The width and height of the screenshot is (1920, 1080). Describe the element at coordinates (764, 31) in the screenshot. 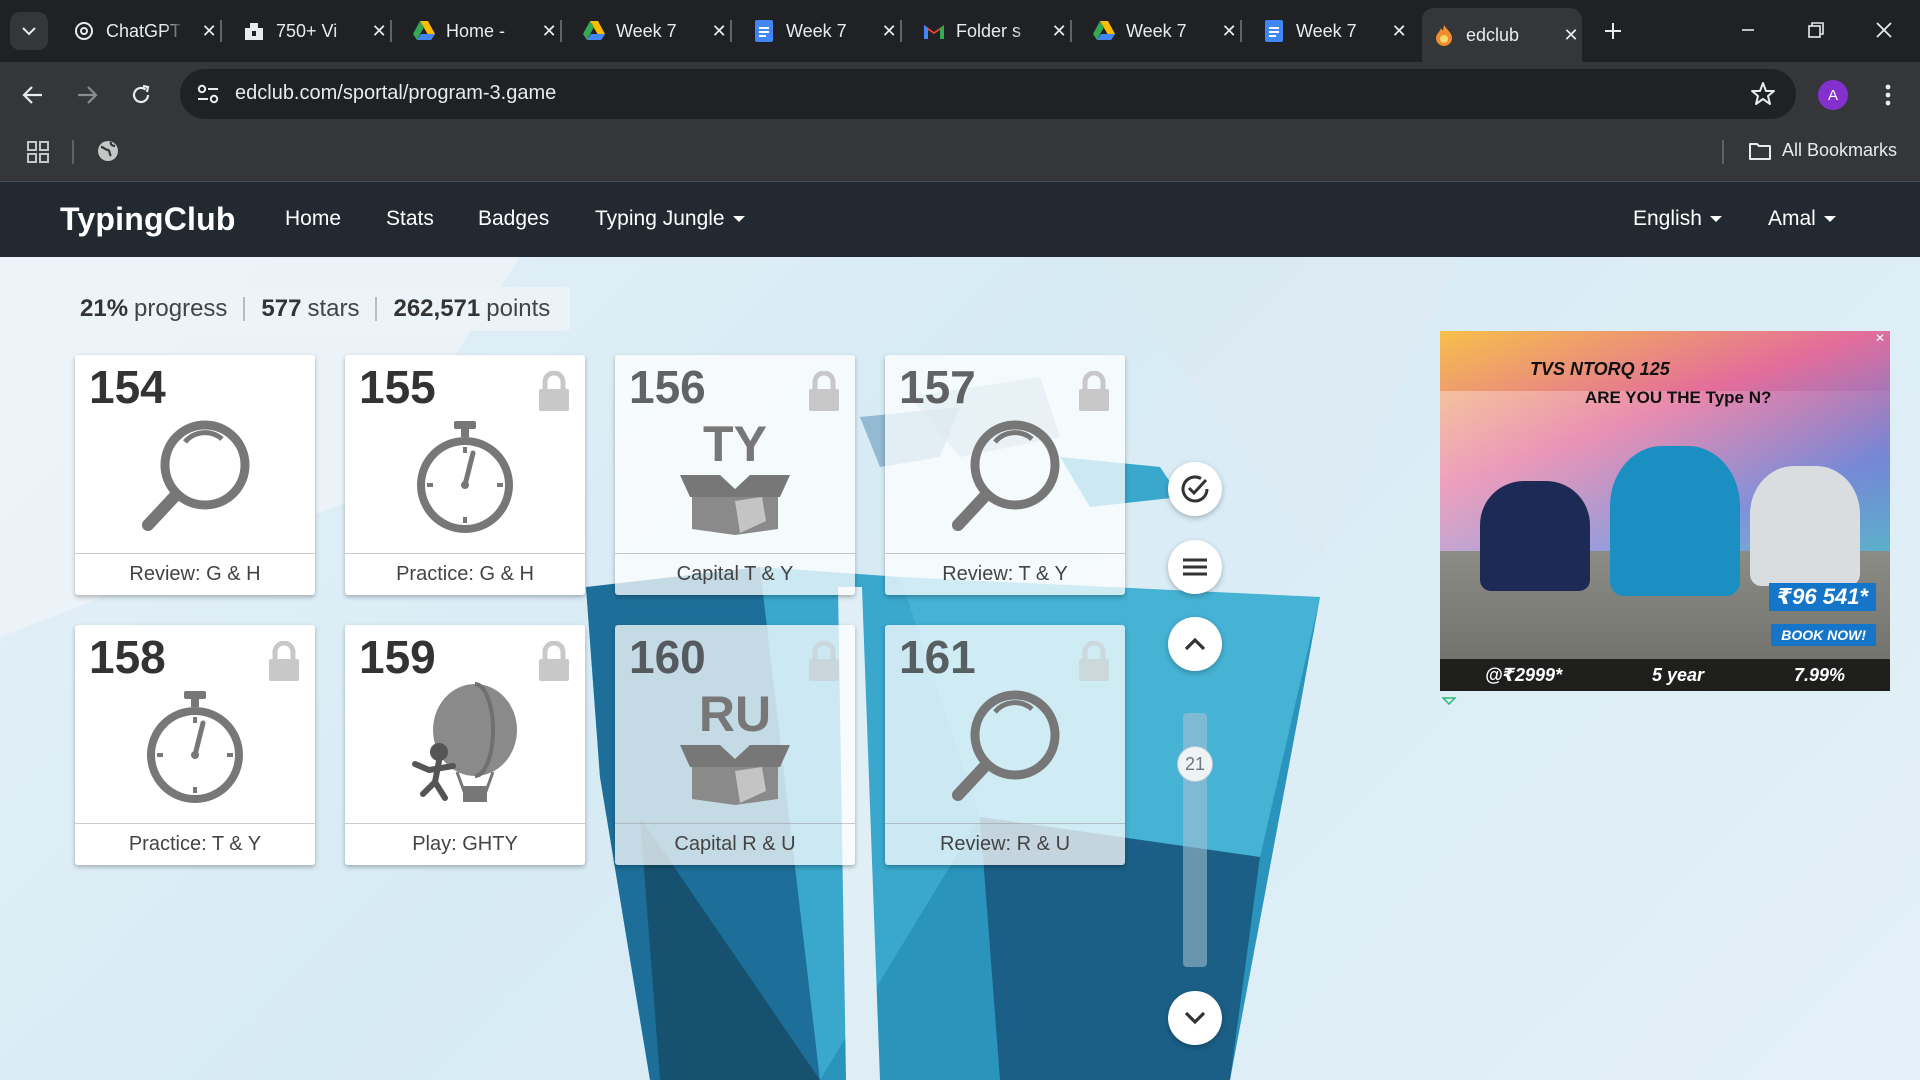

I see `docs-icon` at that location.